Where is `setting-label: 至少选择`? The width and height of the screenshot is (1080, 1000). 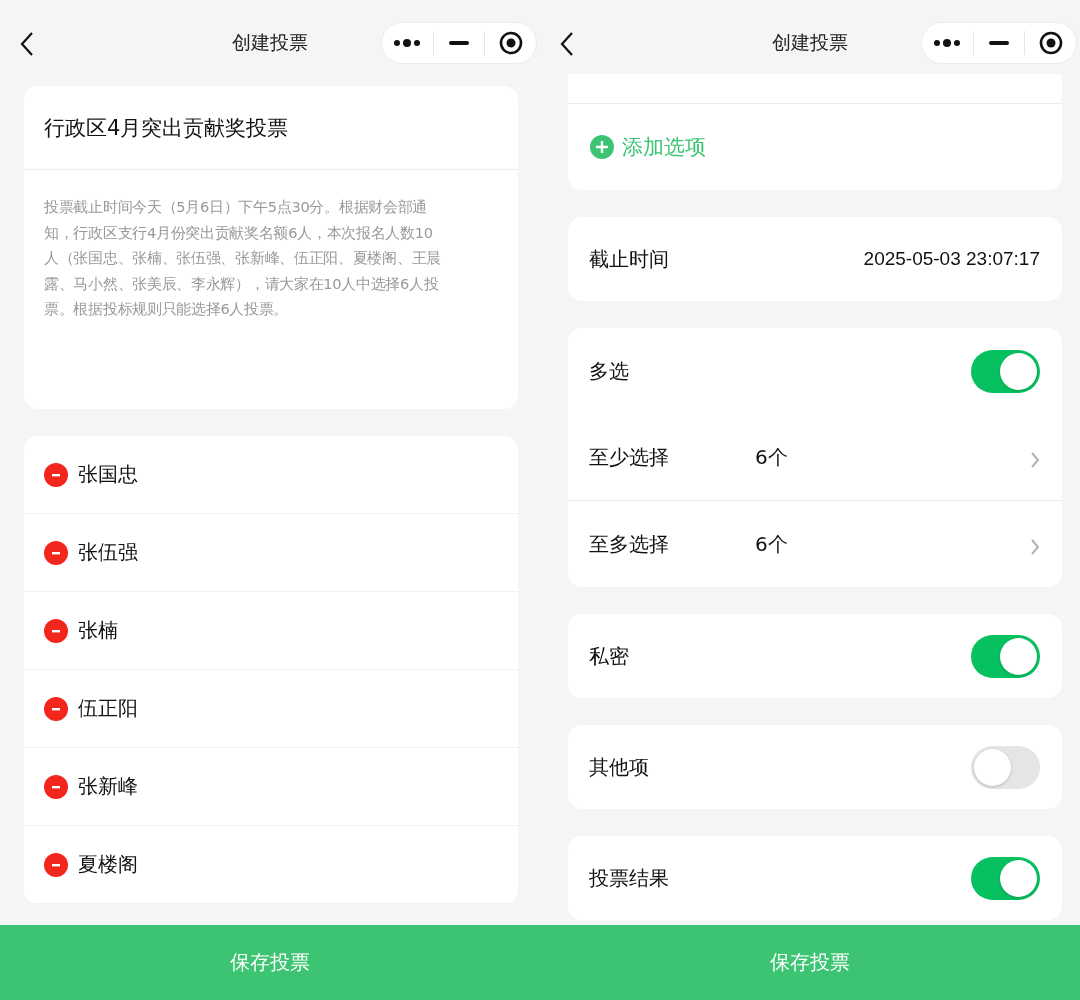
setting-label: 至少选择 is located at coordinates (629, 457).